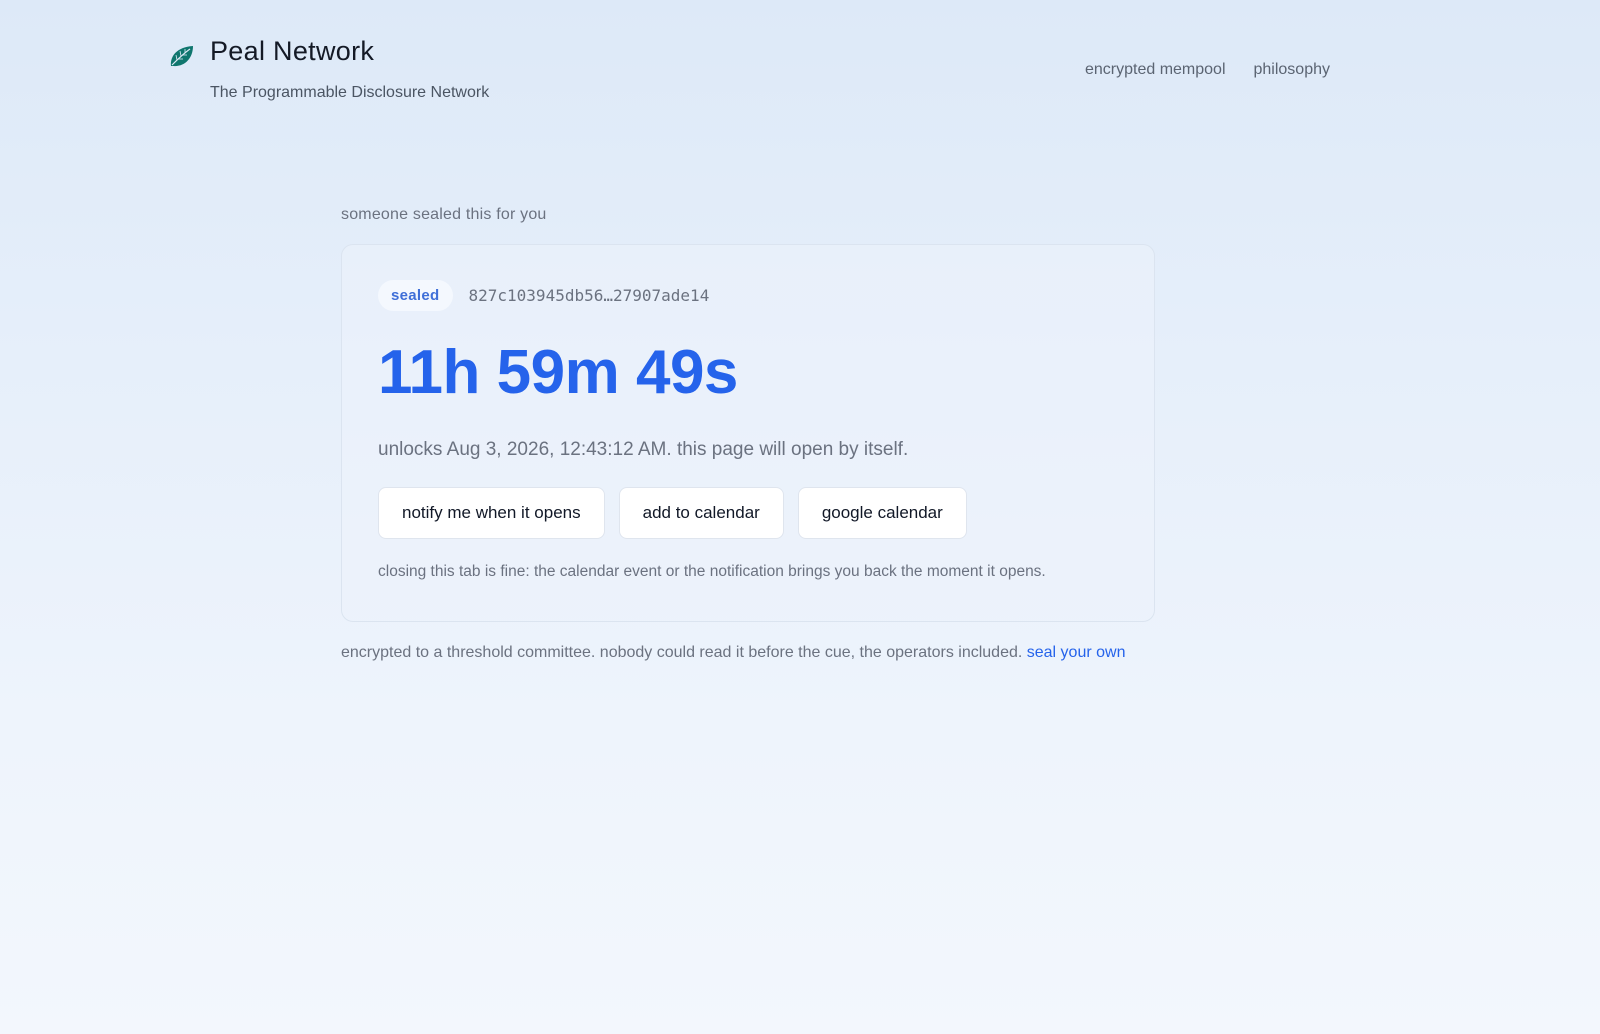  What do you see at coordinates (1292, 70) in the screenshot?
I see `nav-link-philosophy: philosophy` at bounding box center [1292, 70].